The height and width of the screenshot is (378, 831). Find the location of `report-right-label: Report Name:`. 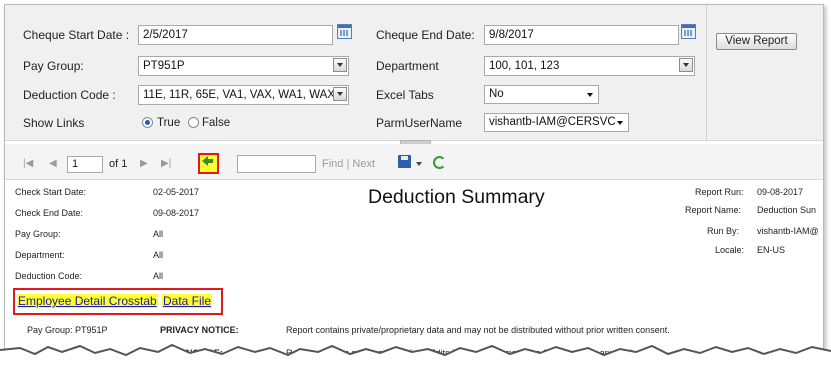

report-right-label: Report Name: is located at coordinates (713, 210).